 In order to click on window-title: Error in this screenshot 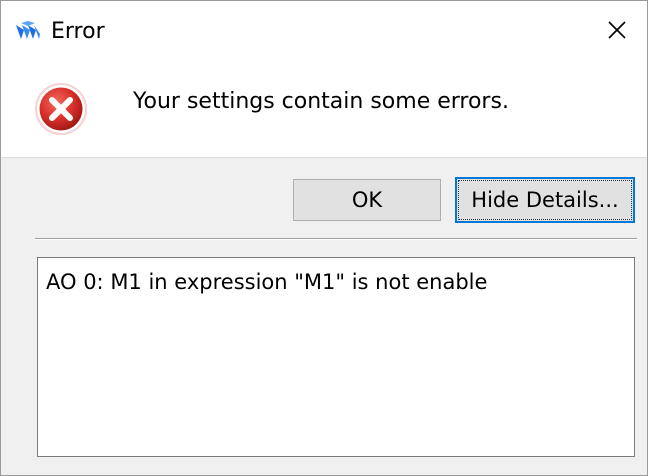, I will do `click(78, 31)`.